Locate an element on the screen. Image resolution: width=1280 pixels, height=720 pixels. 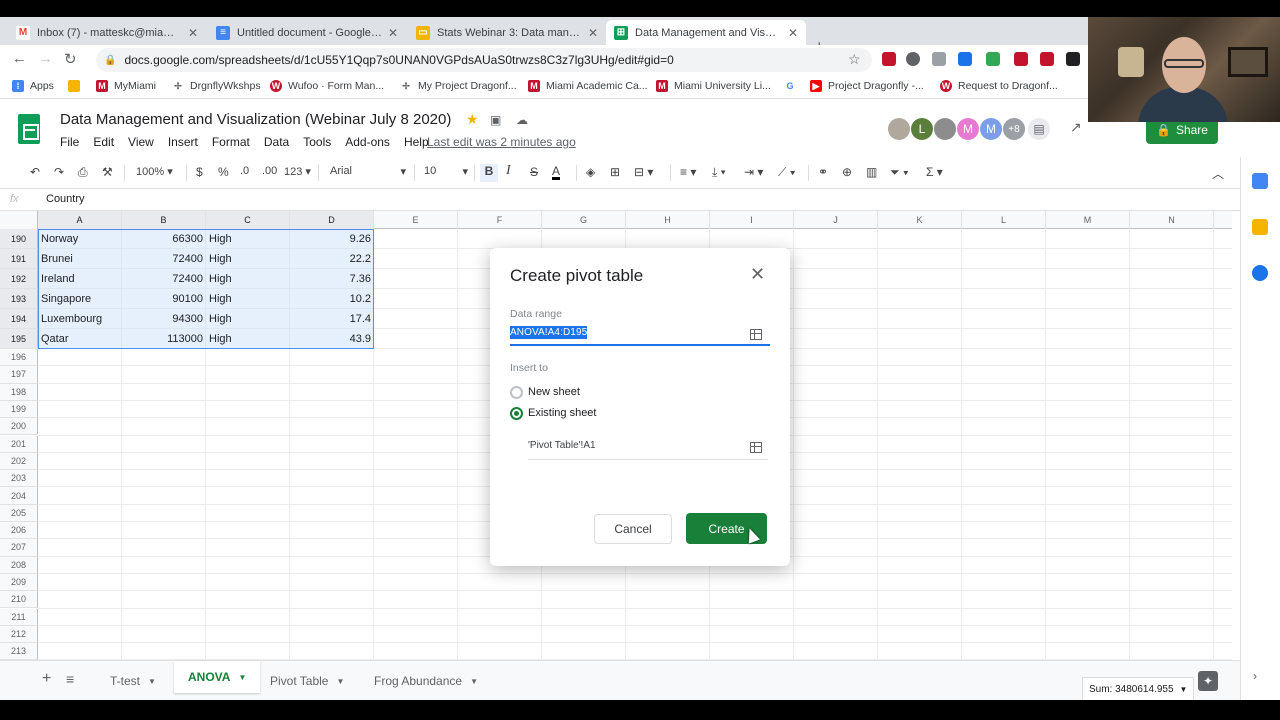
column-header-f: F is located at coordinates (500, 220).